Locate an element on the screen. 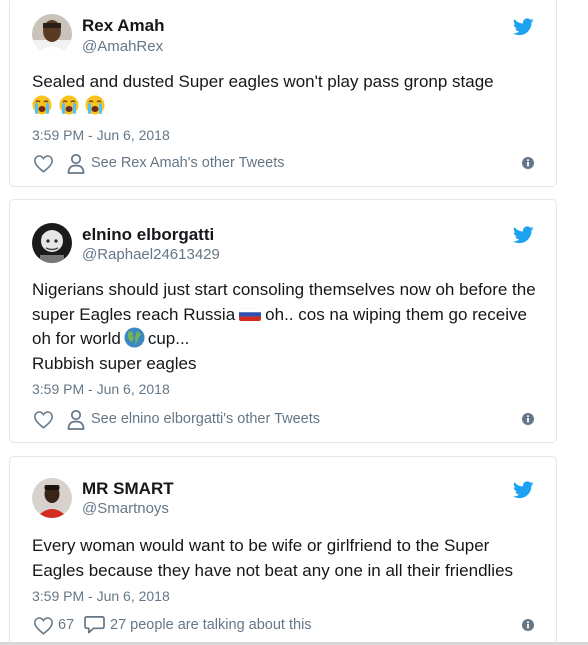 The image size is (588, 645). russia-flag-icon is located at coordinates (250, 314).